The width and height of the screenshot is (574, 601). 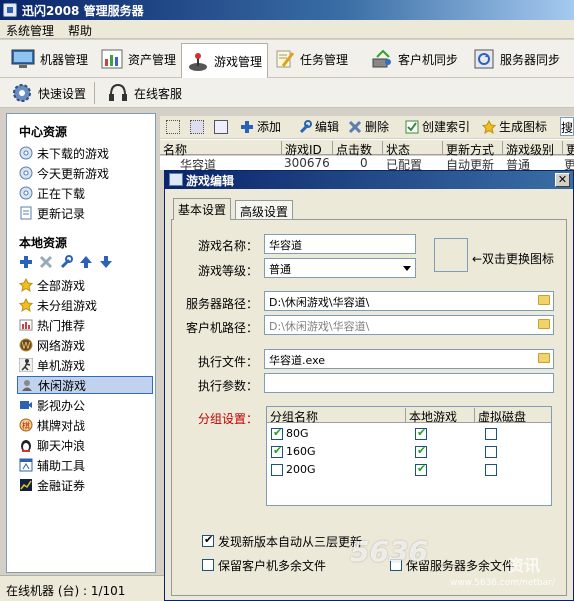 I want to click on grid-view-icon, so click(x=221, y=127).